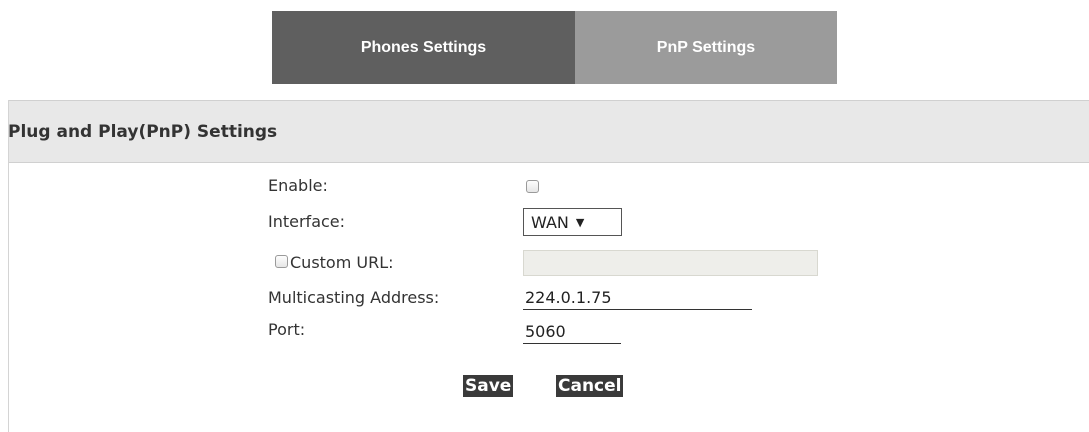 The height and width of the screenshot is (432, 1089). What do you see at coordinates (572, 222) in the screenshot?
I see `interface-select: WAN ▼` at bounding box center [572, 222].